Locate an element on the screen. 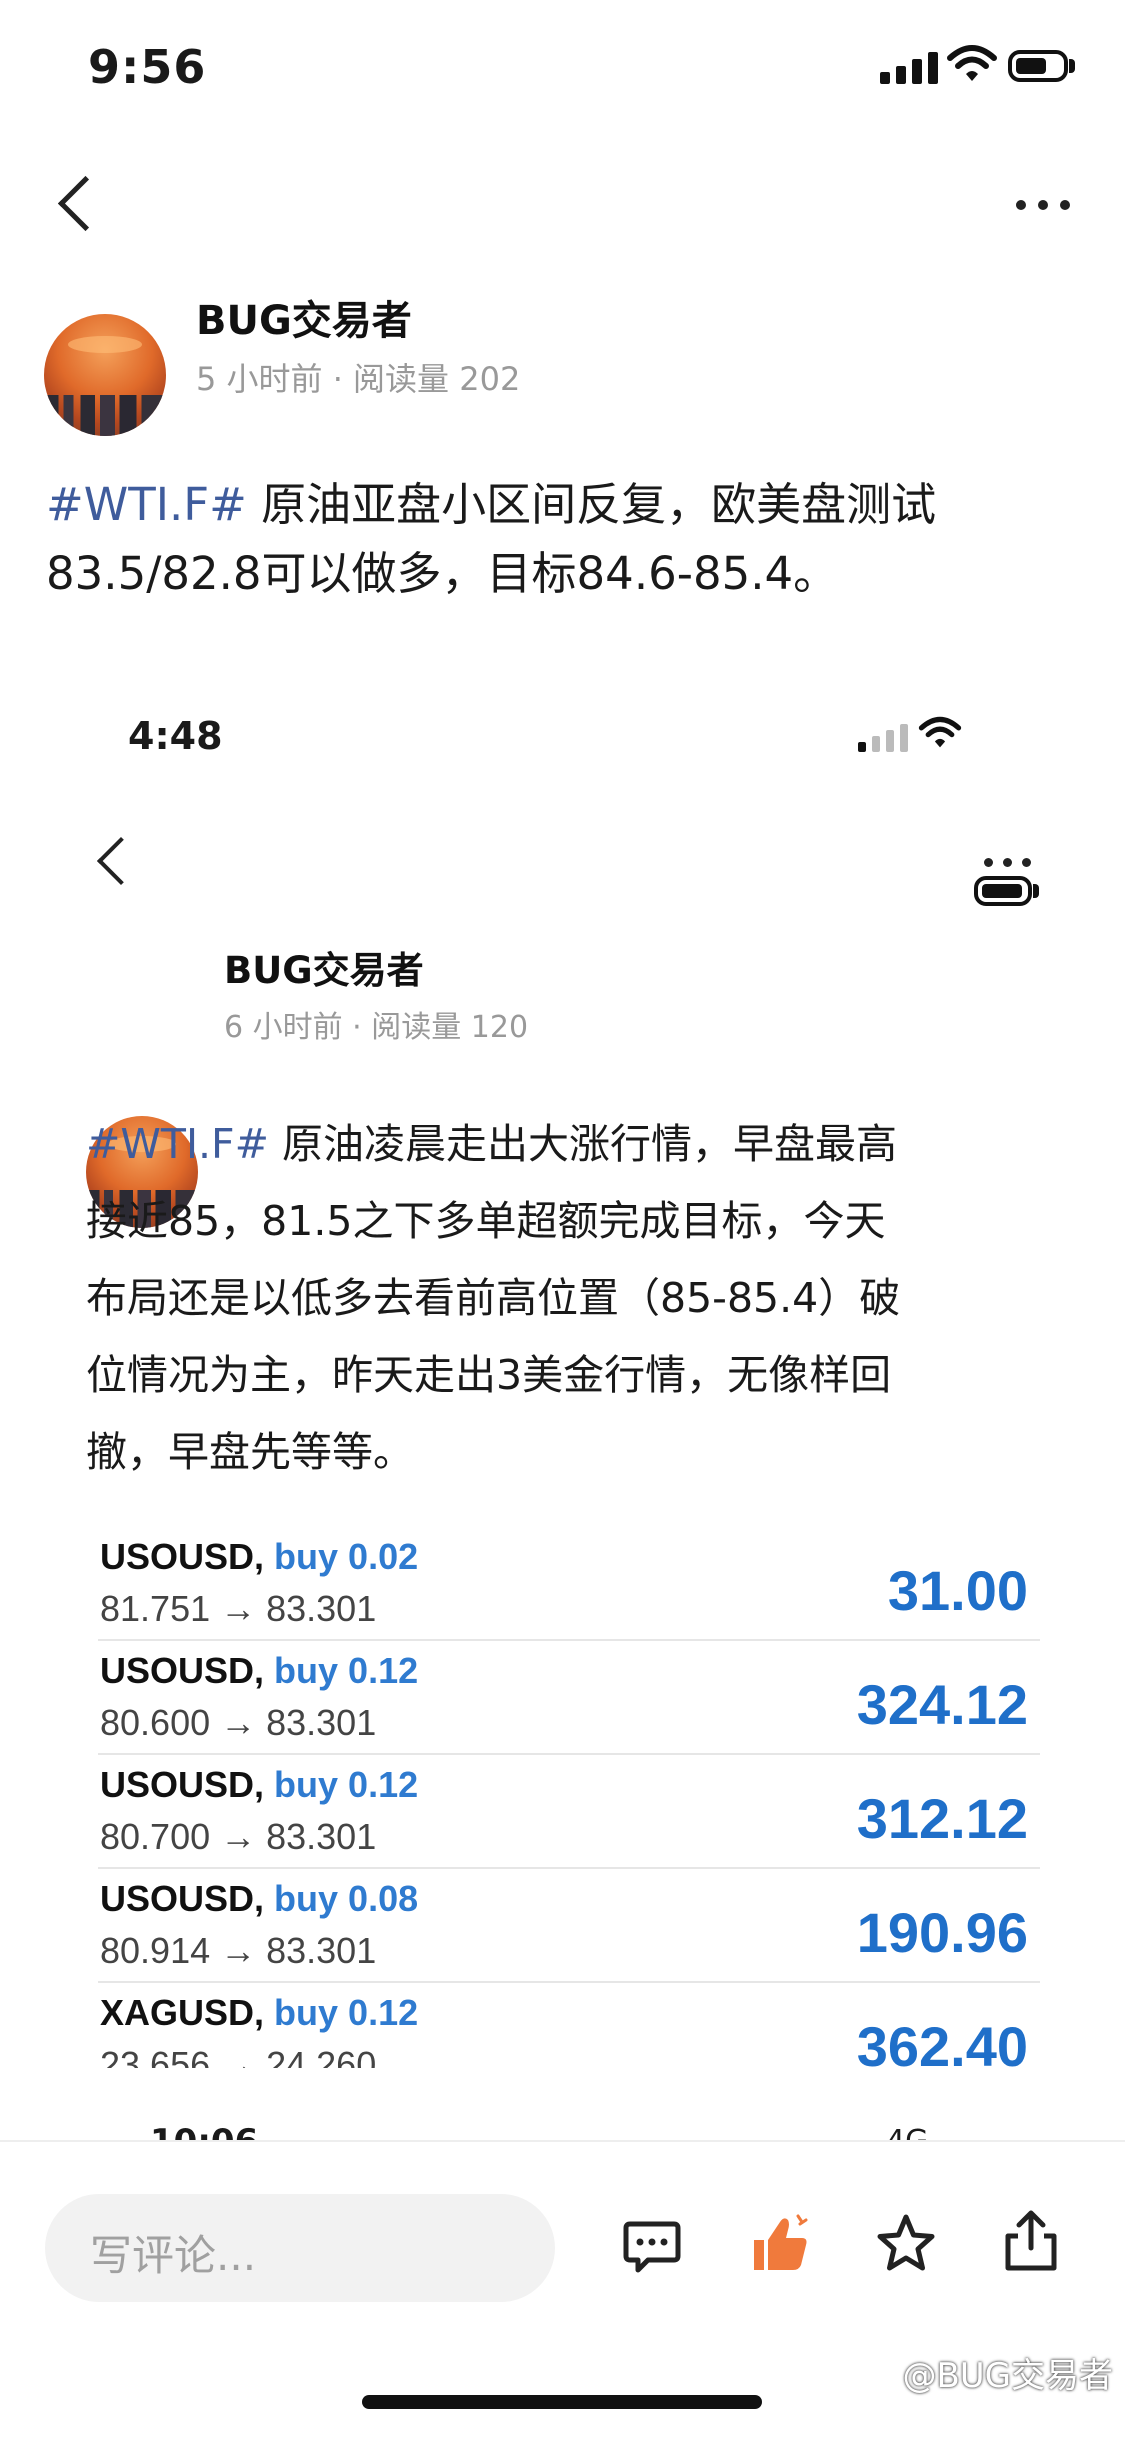 This screenshot has width=1125, height=2438. author-name: BUG交易者 is located at coordinates (304, 317).